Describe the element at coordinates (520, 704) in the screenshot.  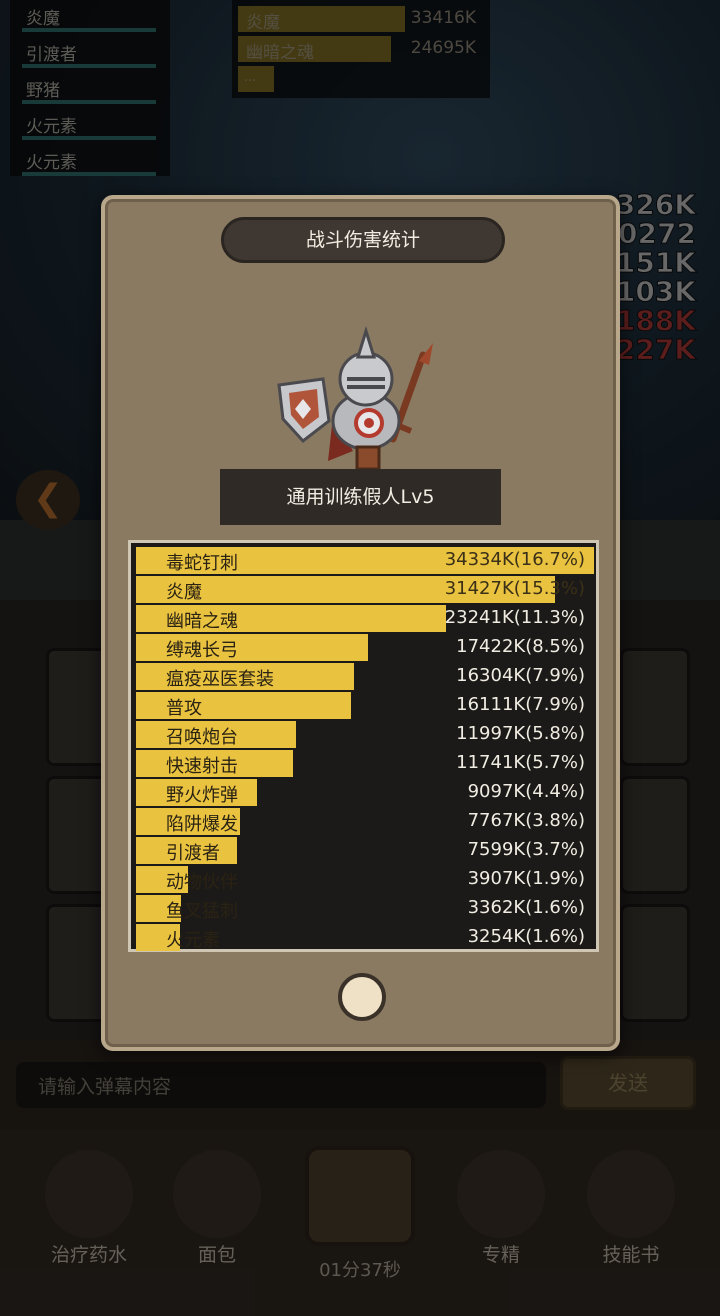
I see `damage-value: 16111K(7.9%)` at that location.